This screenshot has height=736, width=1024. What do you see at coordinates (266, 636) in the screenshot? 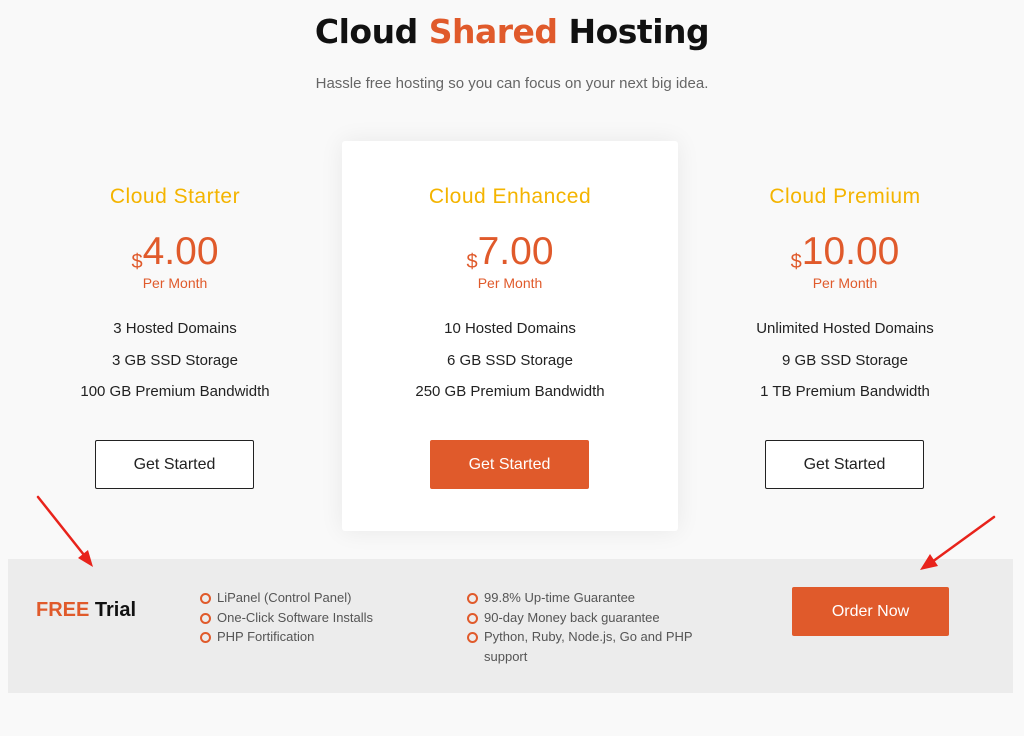
I see `trial-feature-text: PHP Fortification` at bounding box center [266, 636].